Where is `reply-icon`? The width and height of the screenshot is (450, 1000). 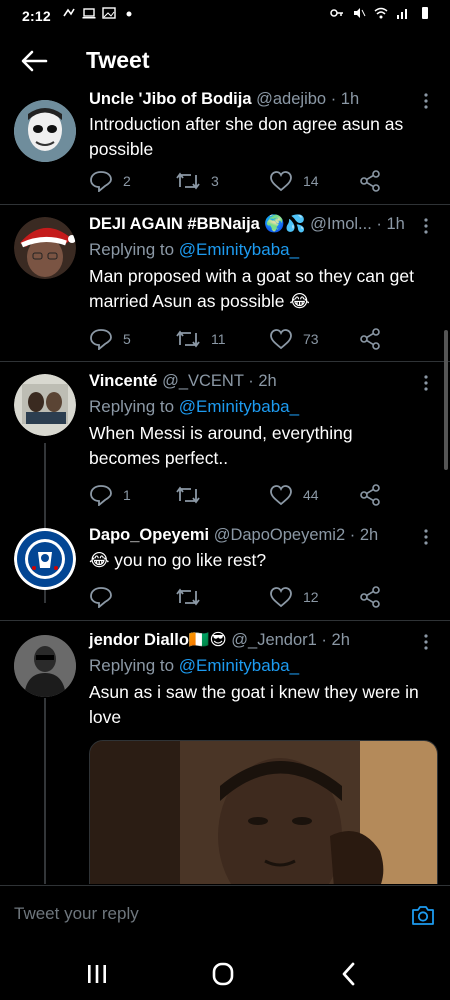
reply-icon is located at coordinates (101, 181).